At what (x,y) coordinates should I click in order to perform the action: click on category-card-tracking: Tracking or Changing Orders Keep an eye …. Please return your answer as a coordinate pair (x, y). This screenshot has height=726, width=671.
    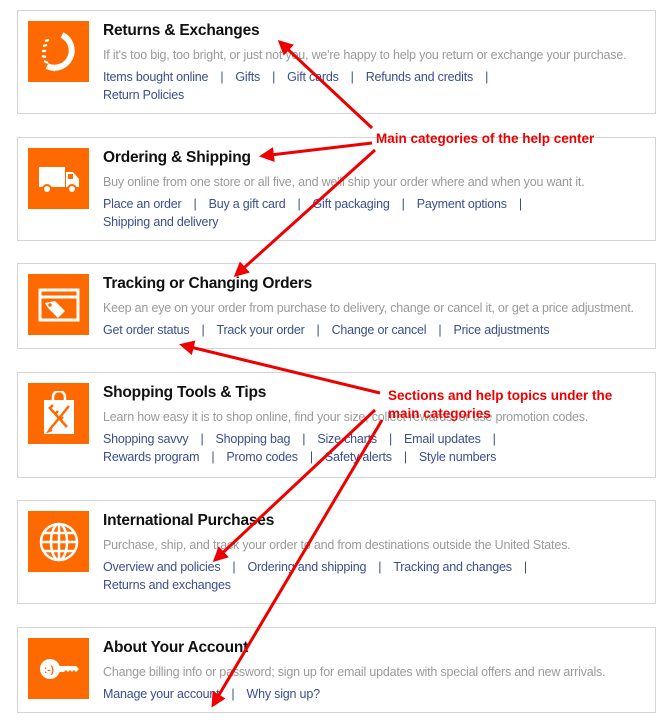
    Looking at the image, I should click on (336, 306).